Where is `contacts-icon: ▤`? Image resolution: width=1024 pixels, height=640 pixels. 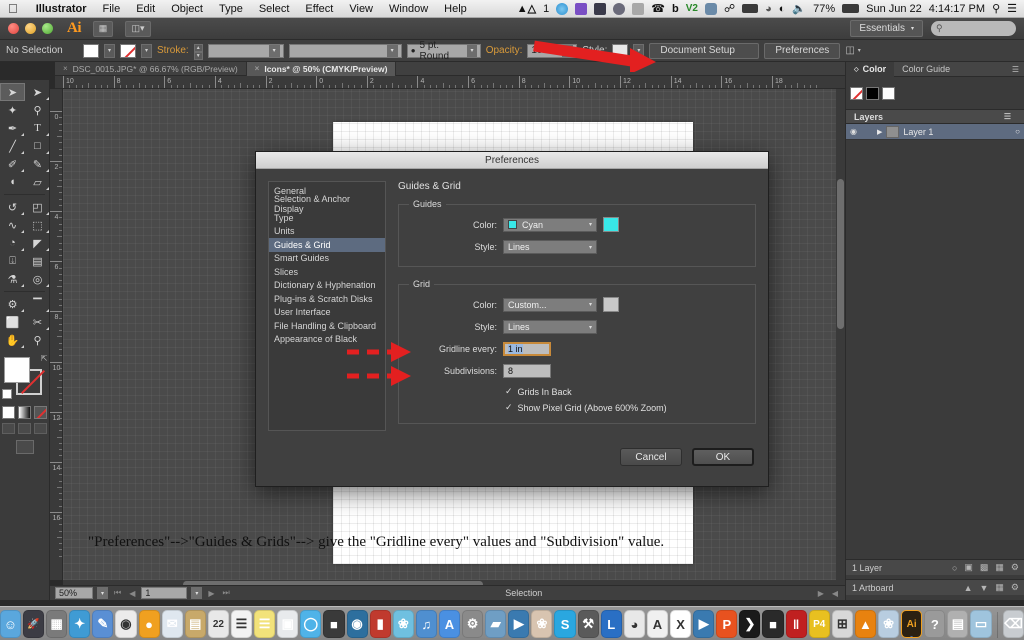 contacts-icon: ▤ is located at coordinates (195, 624).